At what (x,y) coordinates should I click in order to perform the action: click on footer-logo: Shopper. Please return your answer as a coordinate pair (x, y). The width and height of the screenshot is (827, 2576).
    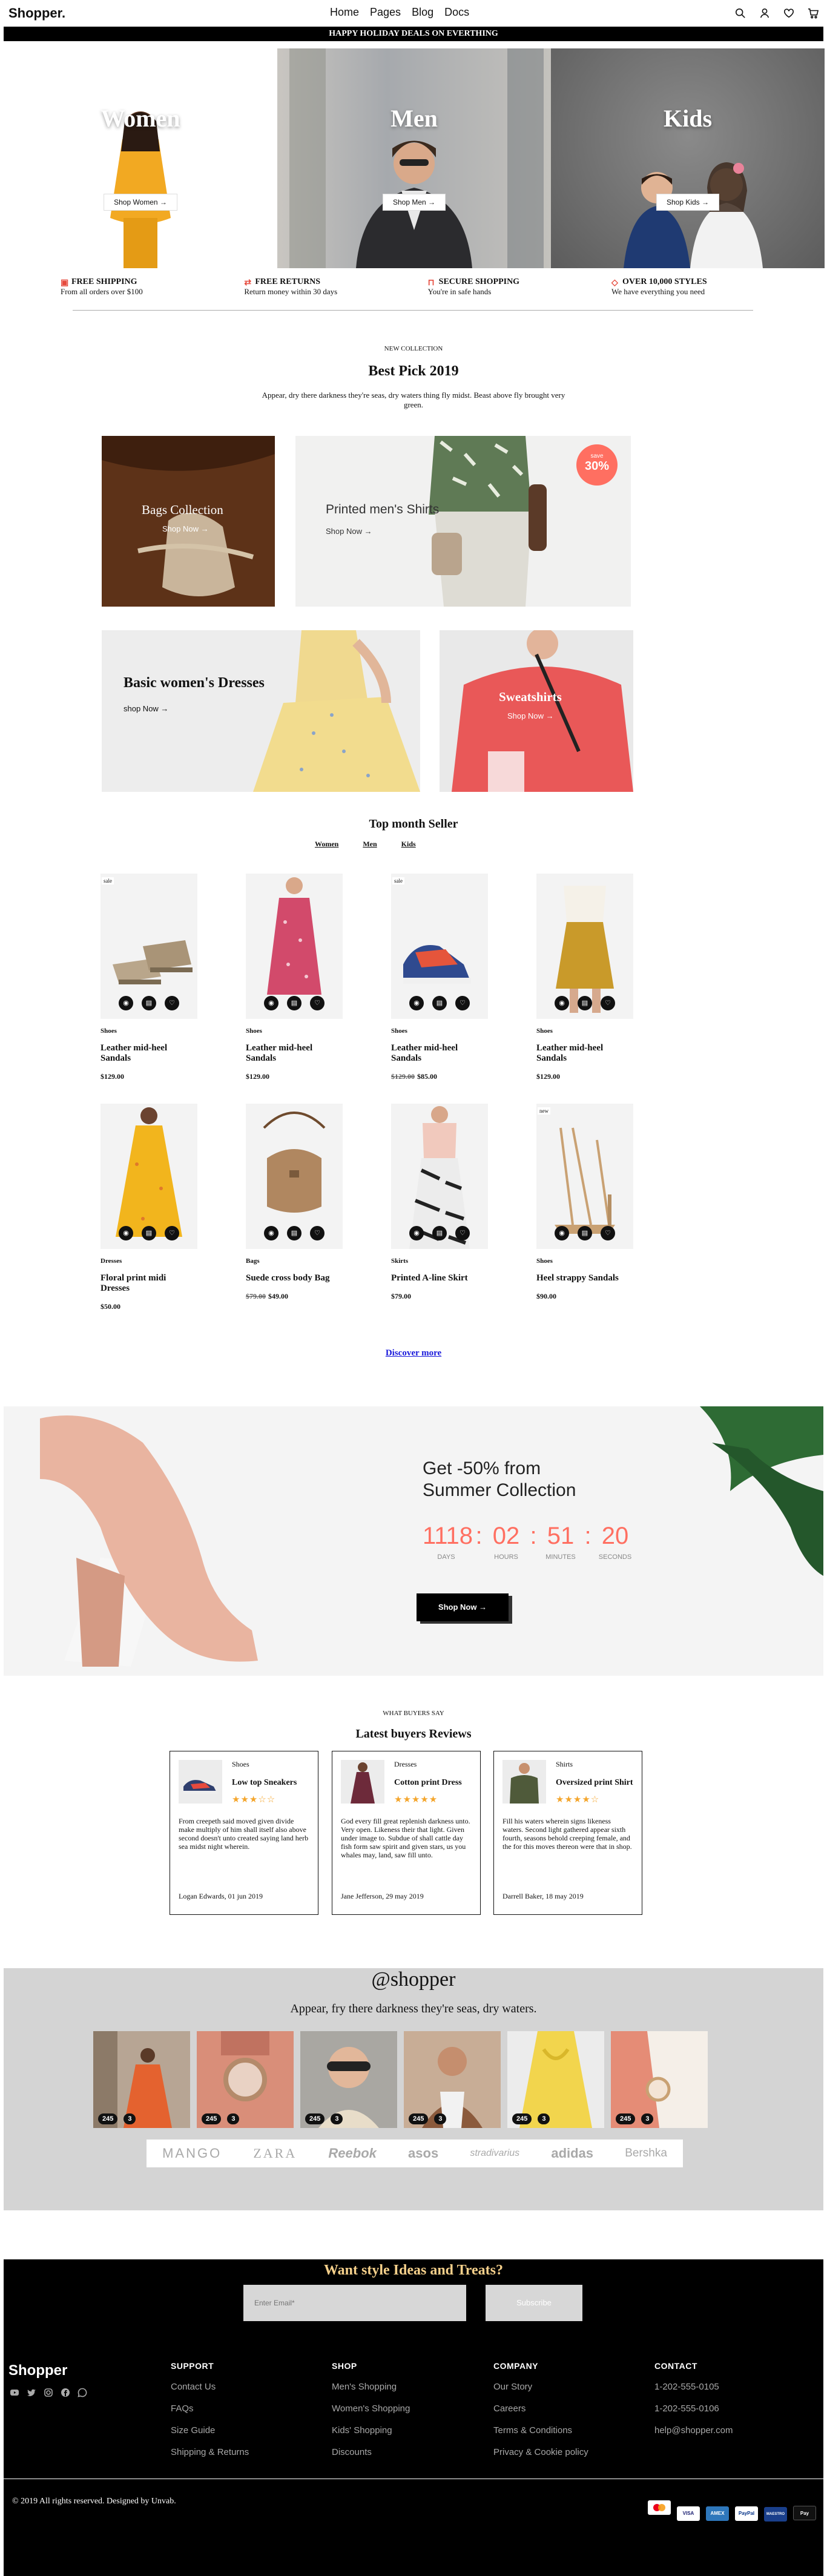
    Looking at the image, I should click on (37, 2370).